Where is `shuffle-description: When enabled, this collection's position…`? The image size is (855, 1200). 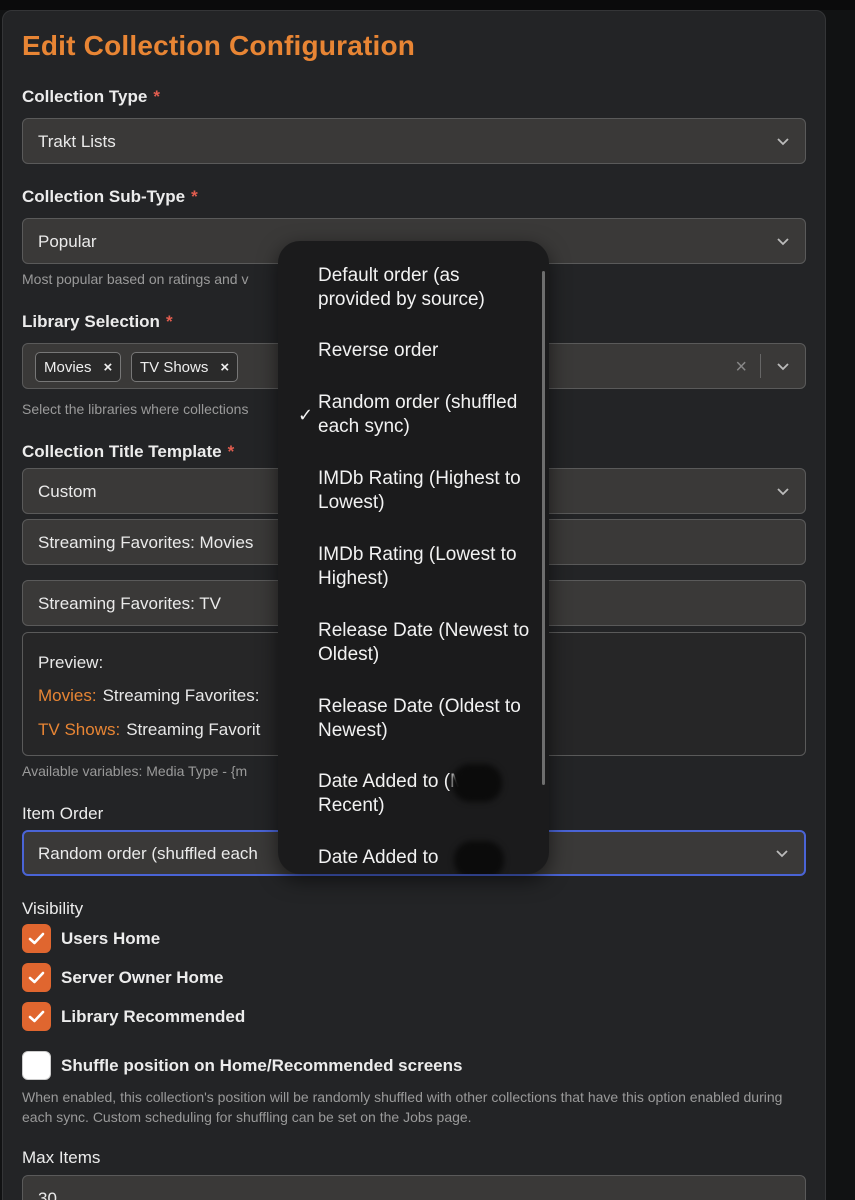
shuffle-description: When enabled, this collection's position… is located at coordinates (402, 1107).